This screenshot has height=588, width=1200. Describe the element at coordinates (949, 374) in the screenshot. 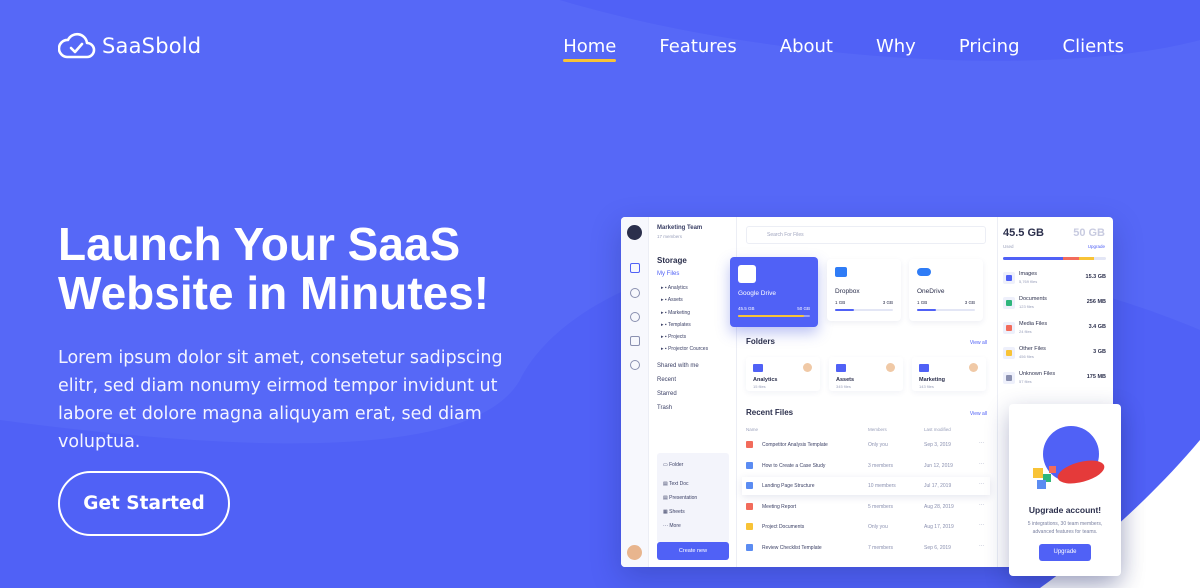

I see `folder-card: Marketing 143 files` at that location.